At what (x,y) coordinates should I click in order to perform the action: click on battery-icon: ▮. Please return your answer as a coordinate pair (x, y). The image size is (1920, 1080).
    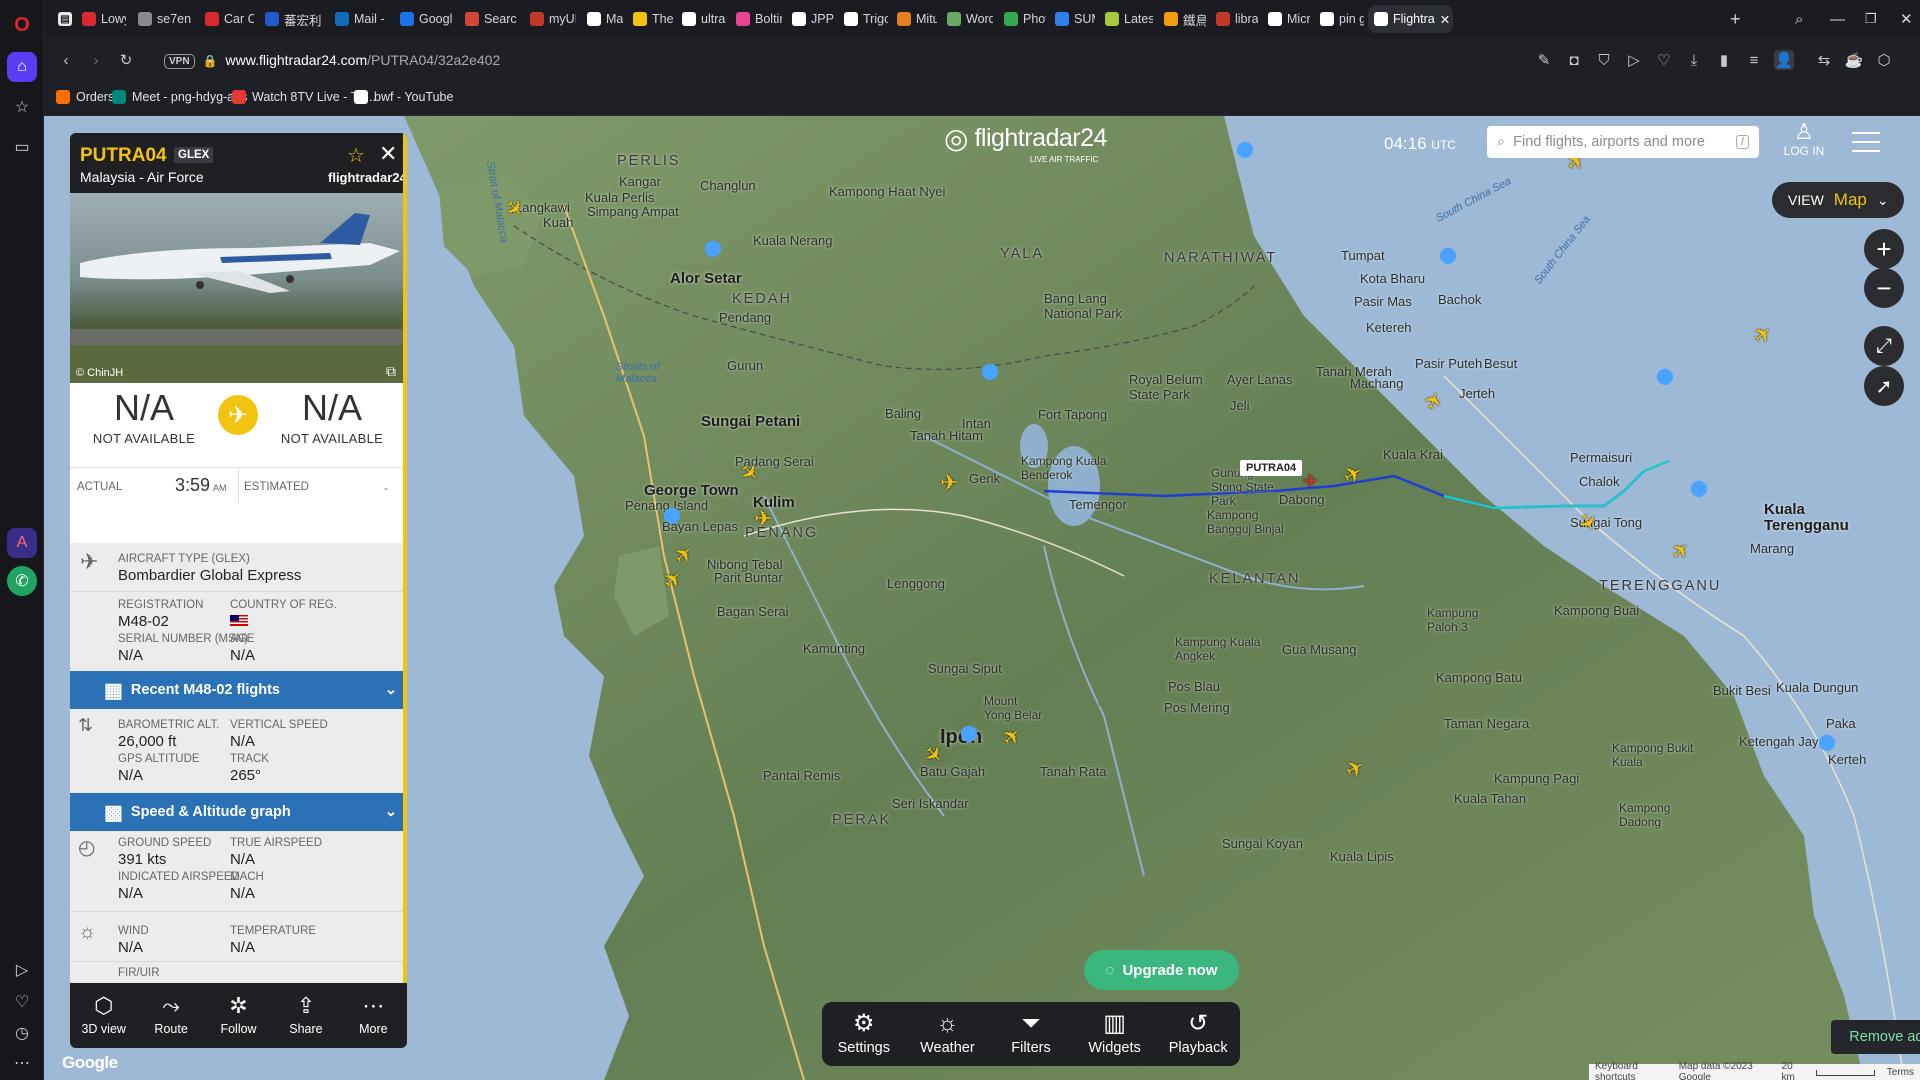
    Looking at the image, I should click on (1724, 60).